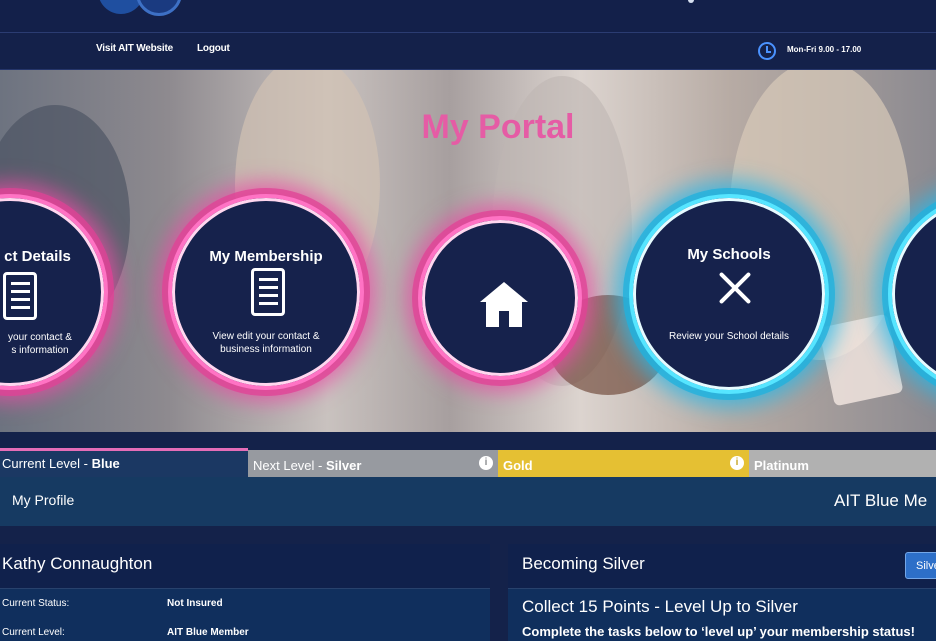 This screenshot has height=641, width=936. What do you see at coordinates (289, 465) in the screenshot?
I see `next-level-label: Next Level -` at bounding box center [289, 465].